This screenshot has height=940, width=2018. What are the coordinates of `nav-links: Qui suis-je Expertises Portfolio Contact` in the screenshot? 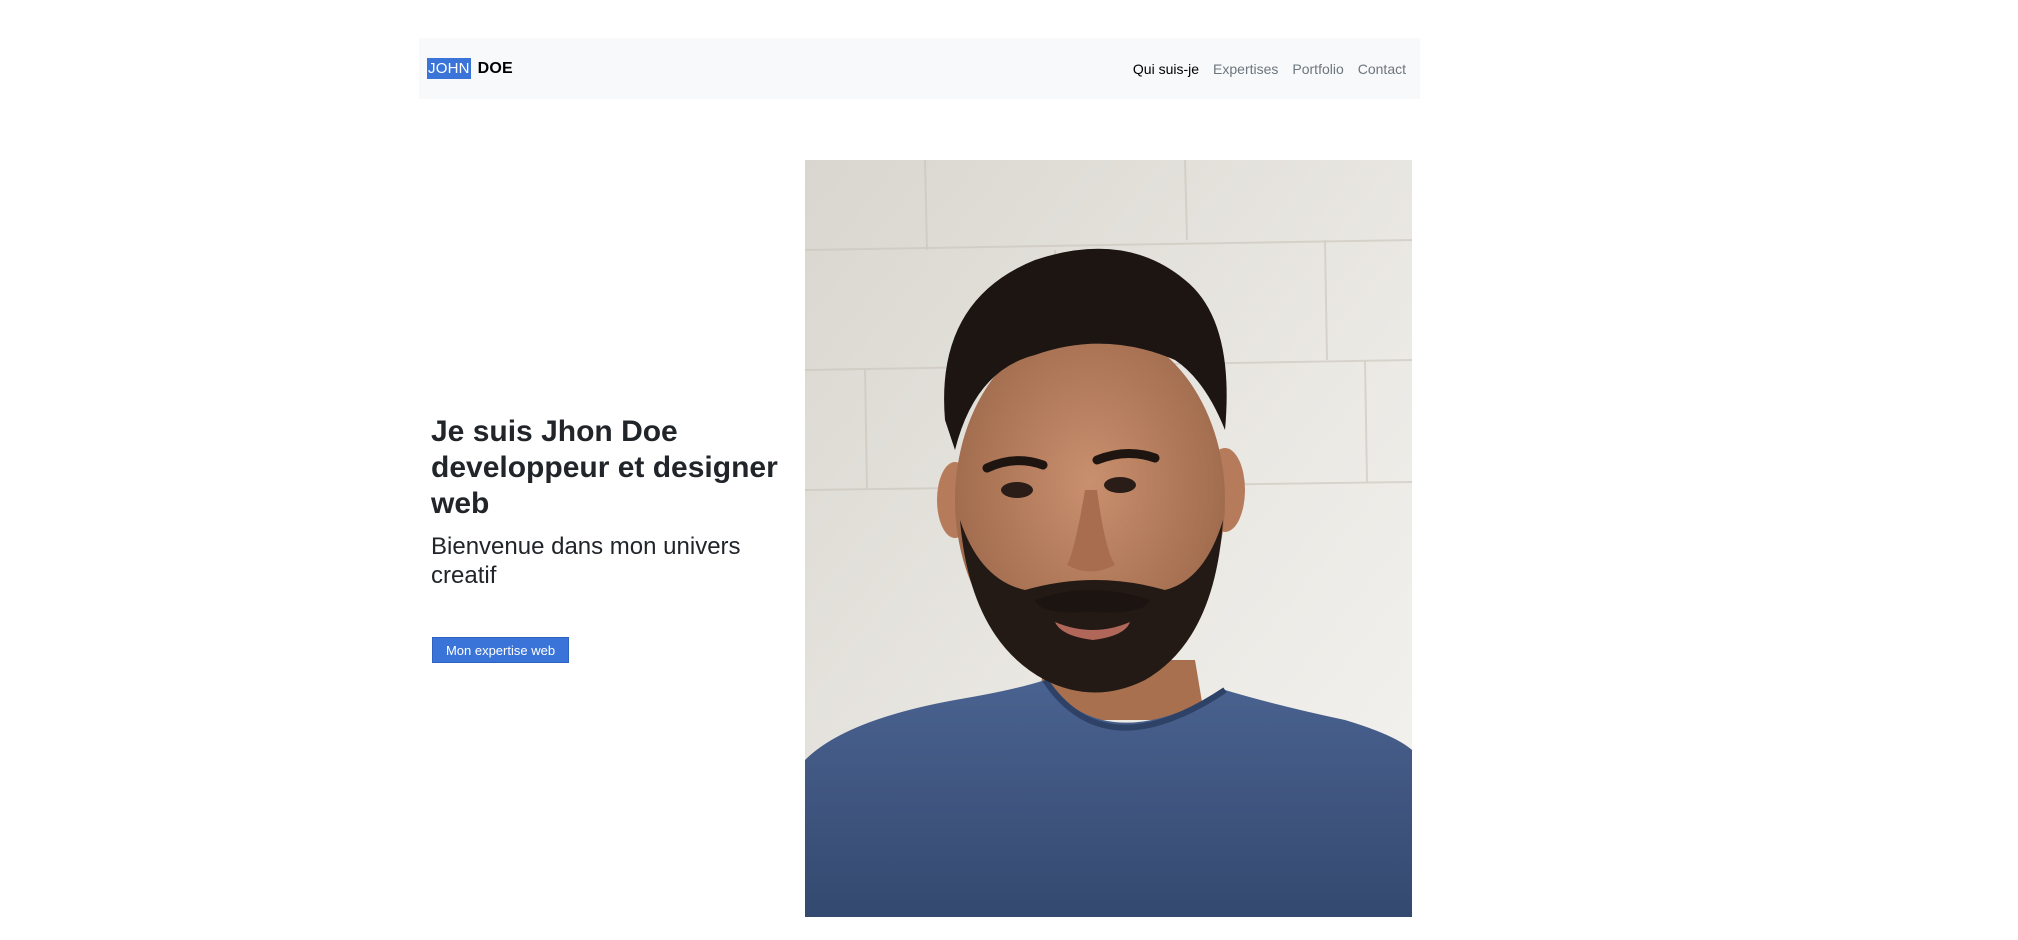 It's located at (1262, 69).